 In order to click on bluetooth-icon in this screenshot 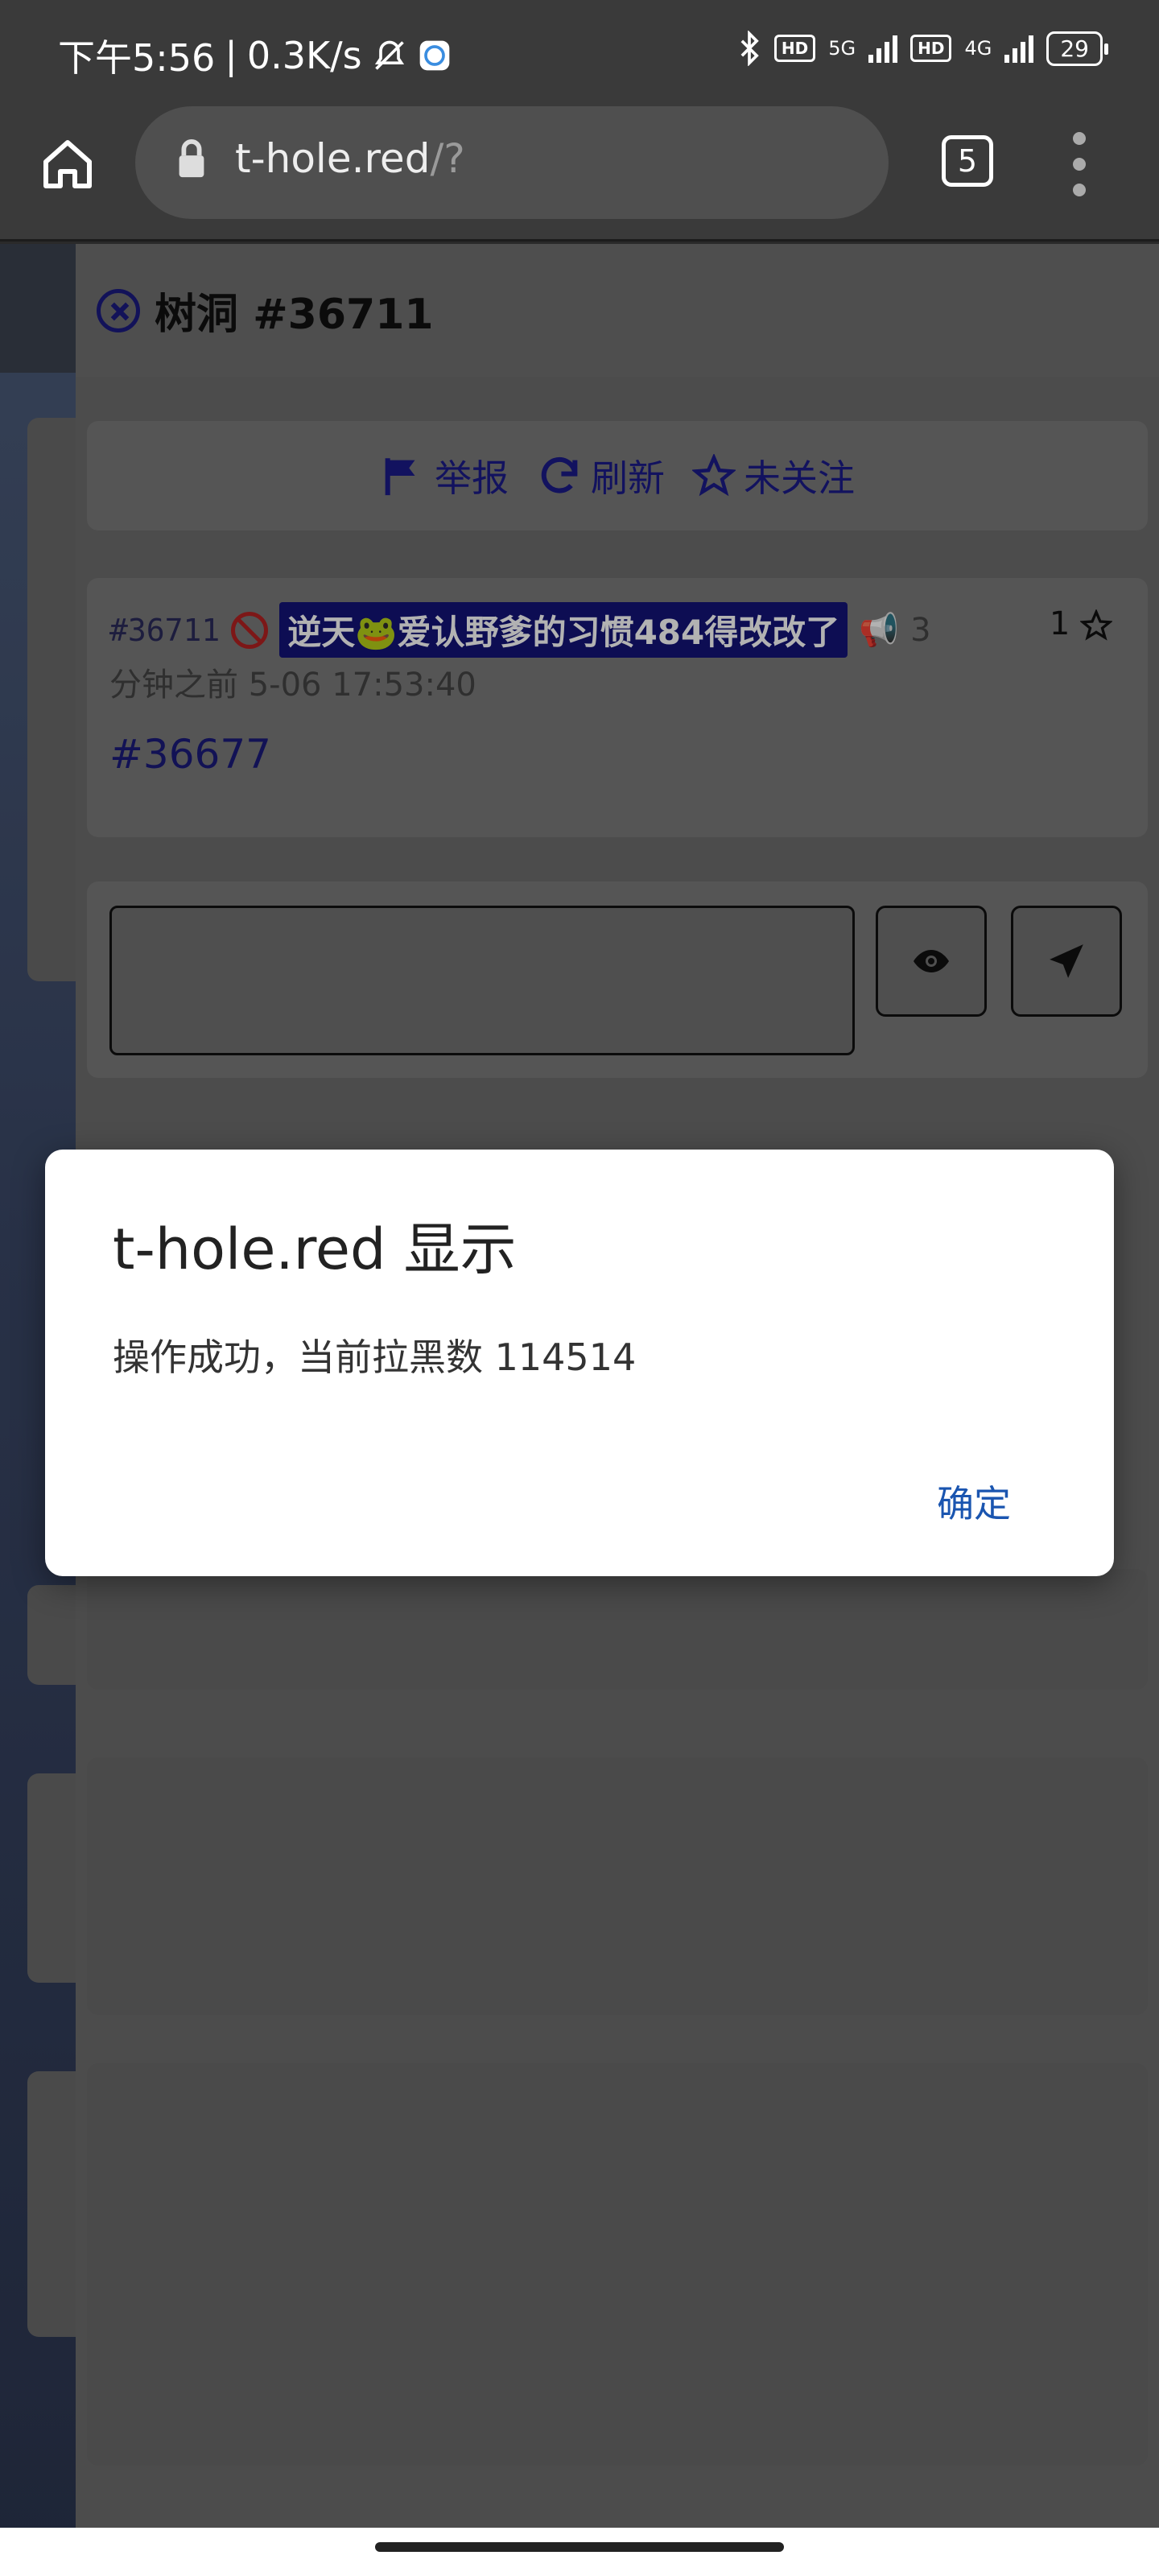, I will do `click(749, 48)`.